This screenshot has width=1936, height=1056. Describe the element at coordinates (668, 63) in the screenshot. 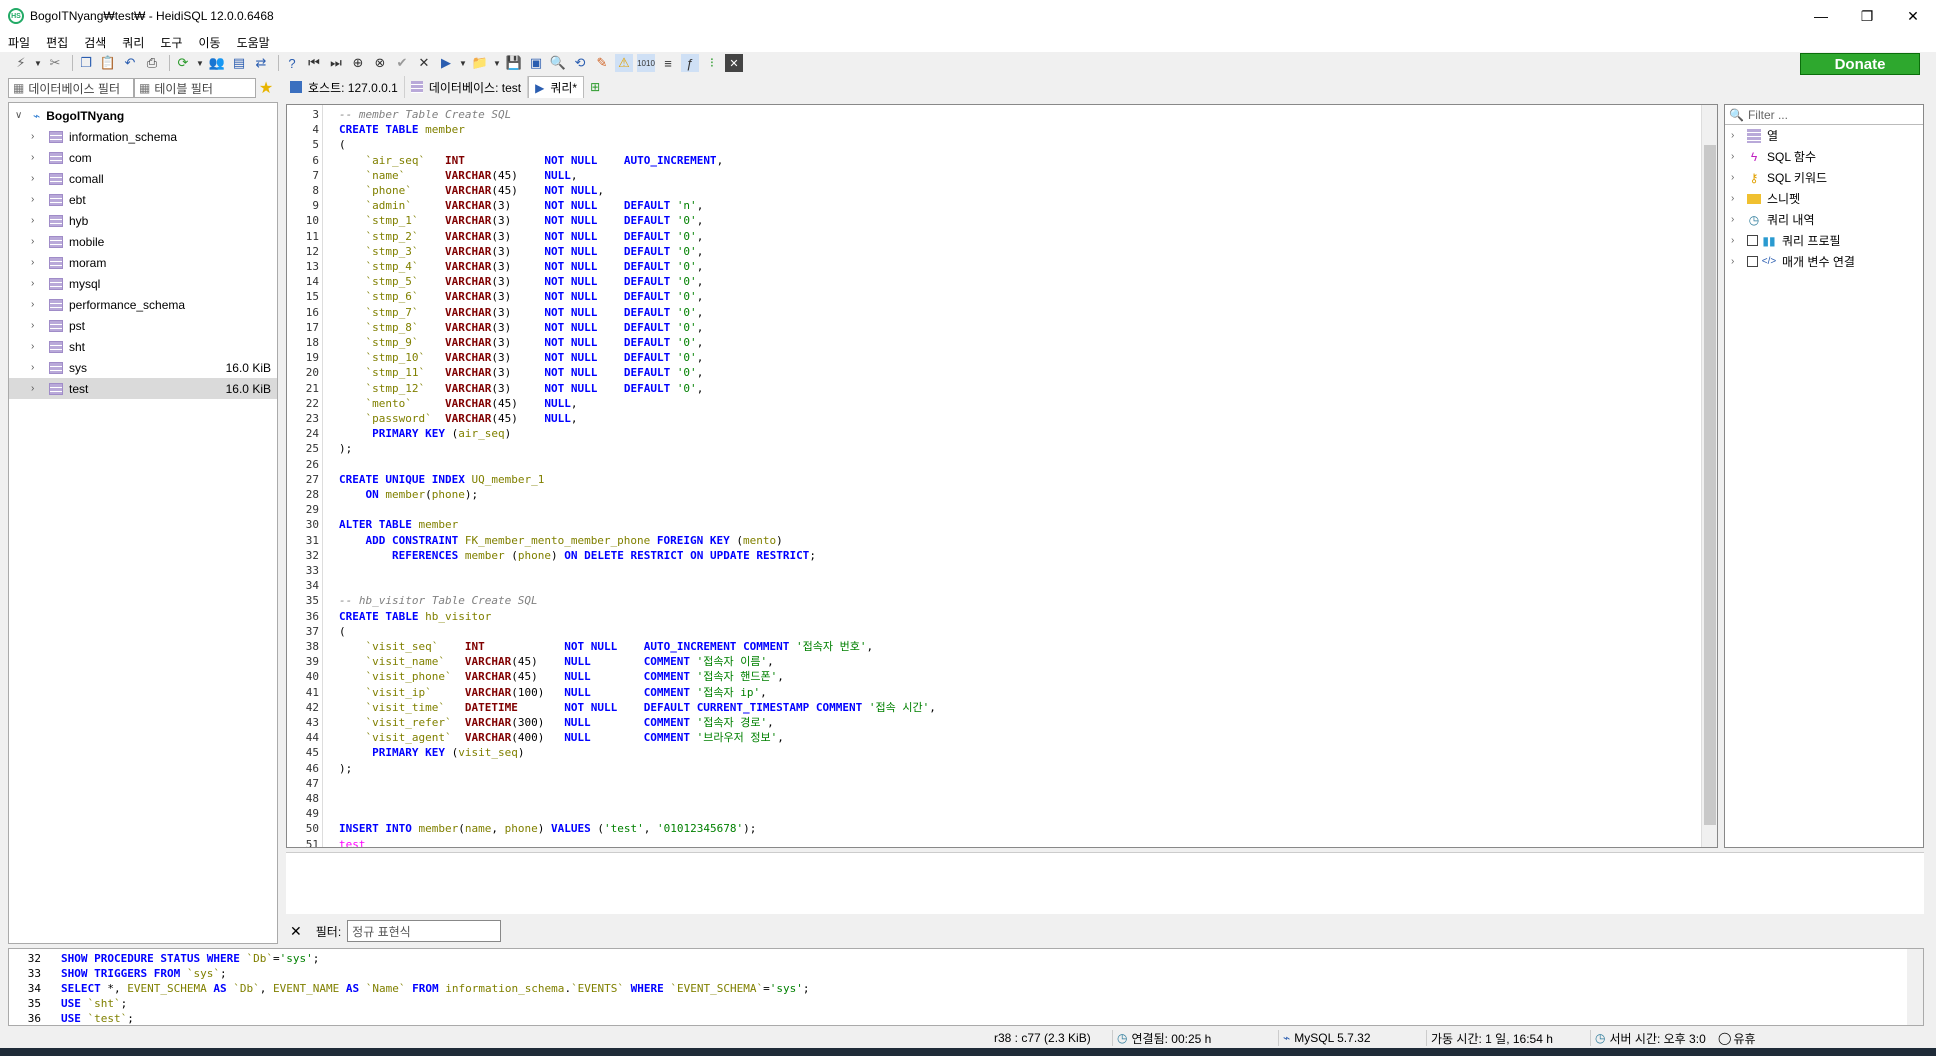

I see `wrap-lines-icon: ≡` at that location.